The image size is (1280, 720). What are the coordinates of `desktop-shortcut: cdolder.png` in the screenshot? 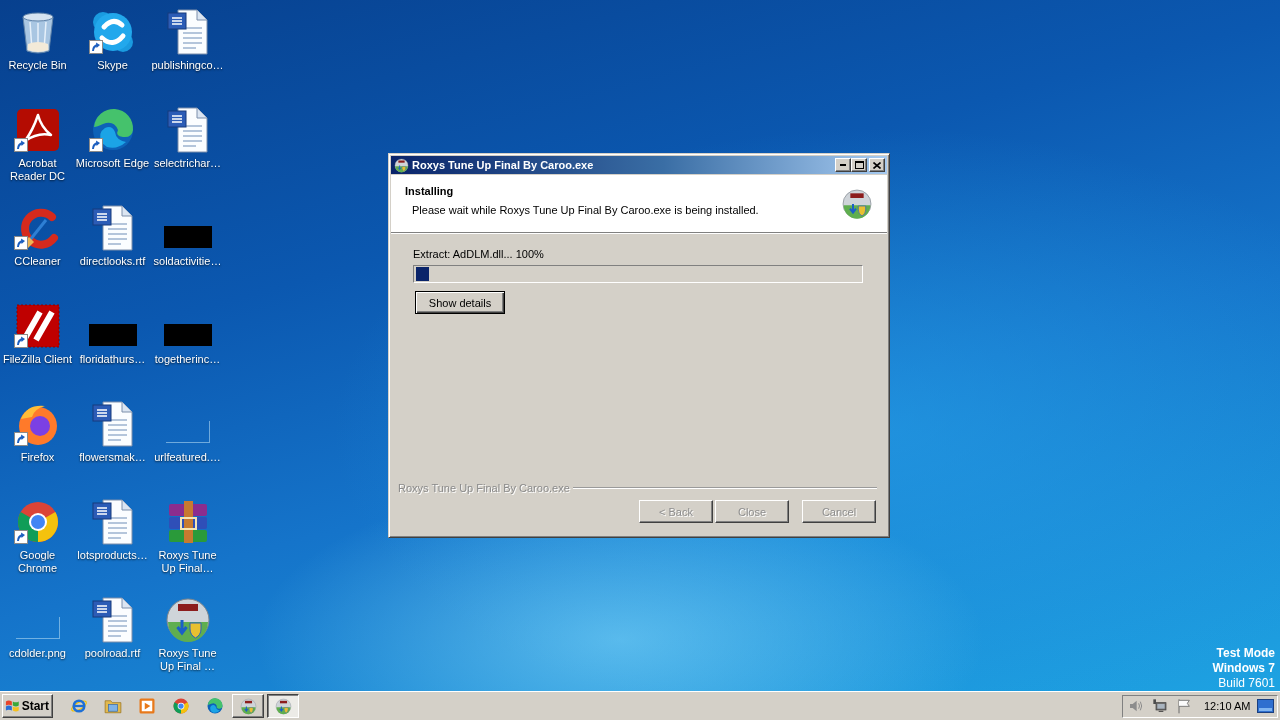 It's located at (37, 625).